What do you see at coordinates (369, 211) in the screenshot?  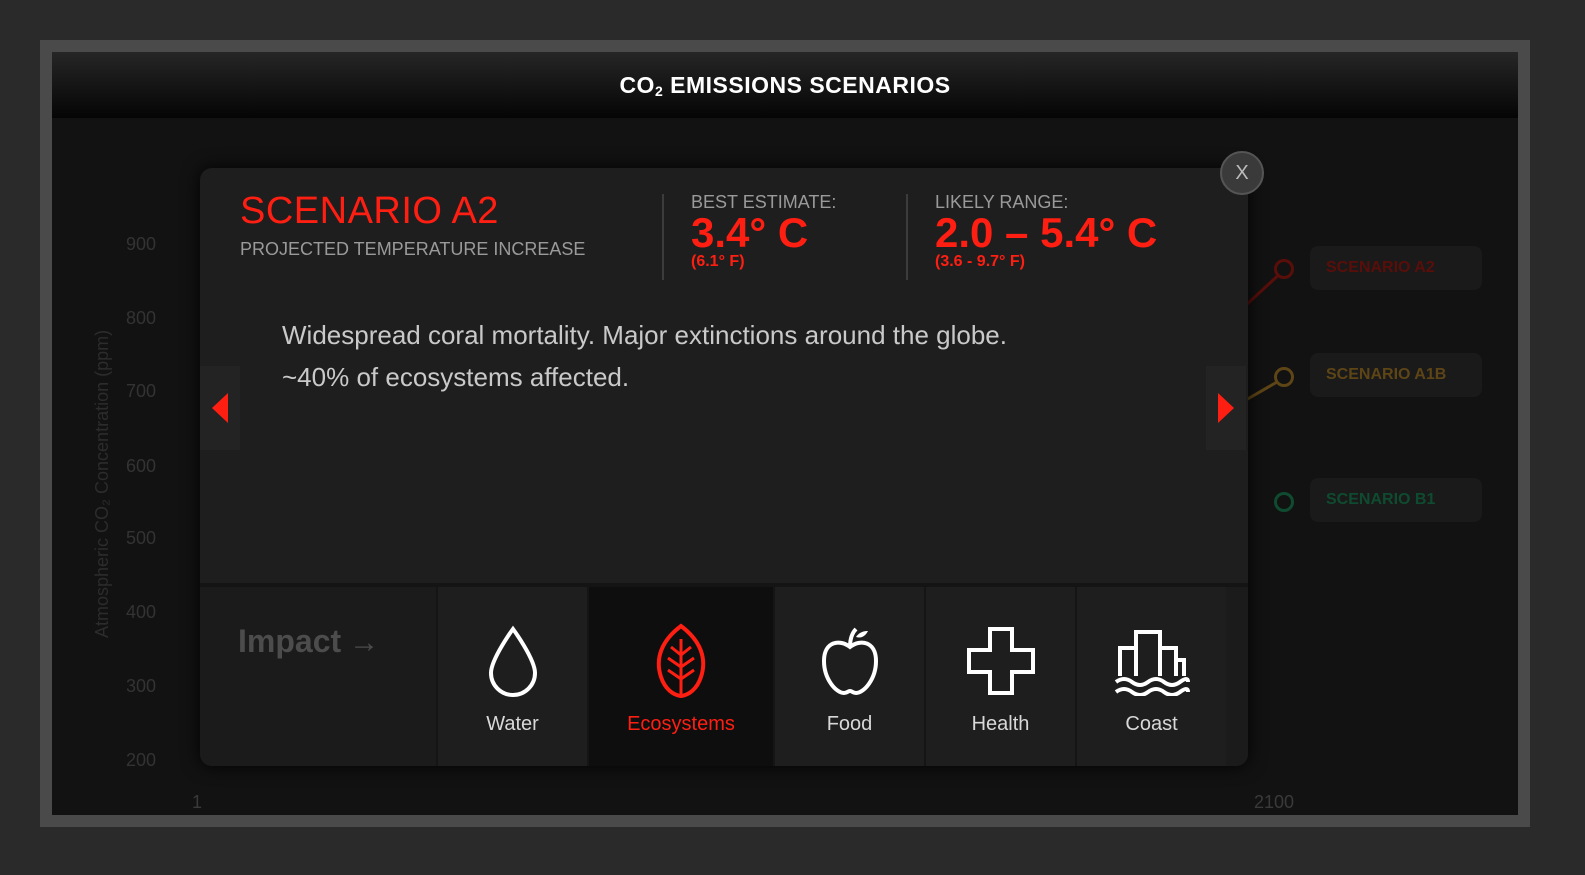 I see `scenario-title: SCENARIO A2` at bounding box center [369, 211].